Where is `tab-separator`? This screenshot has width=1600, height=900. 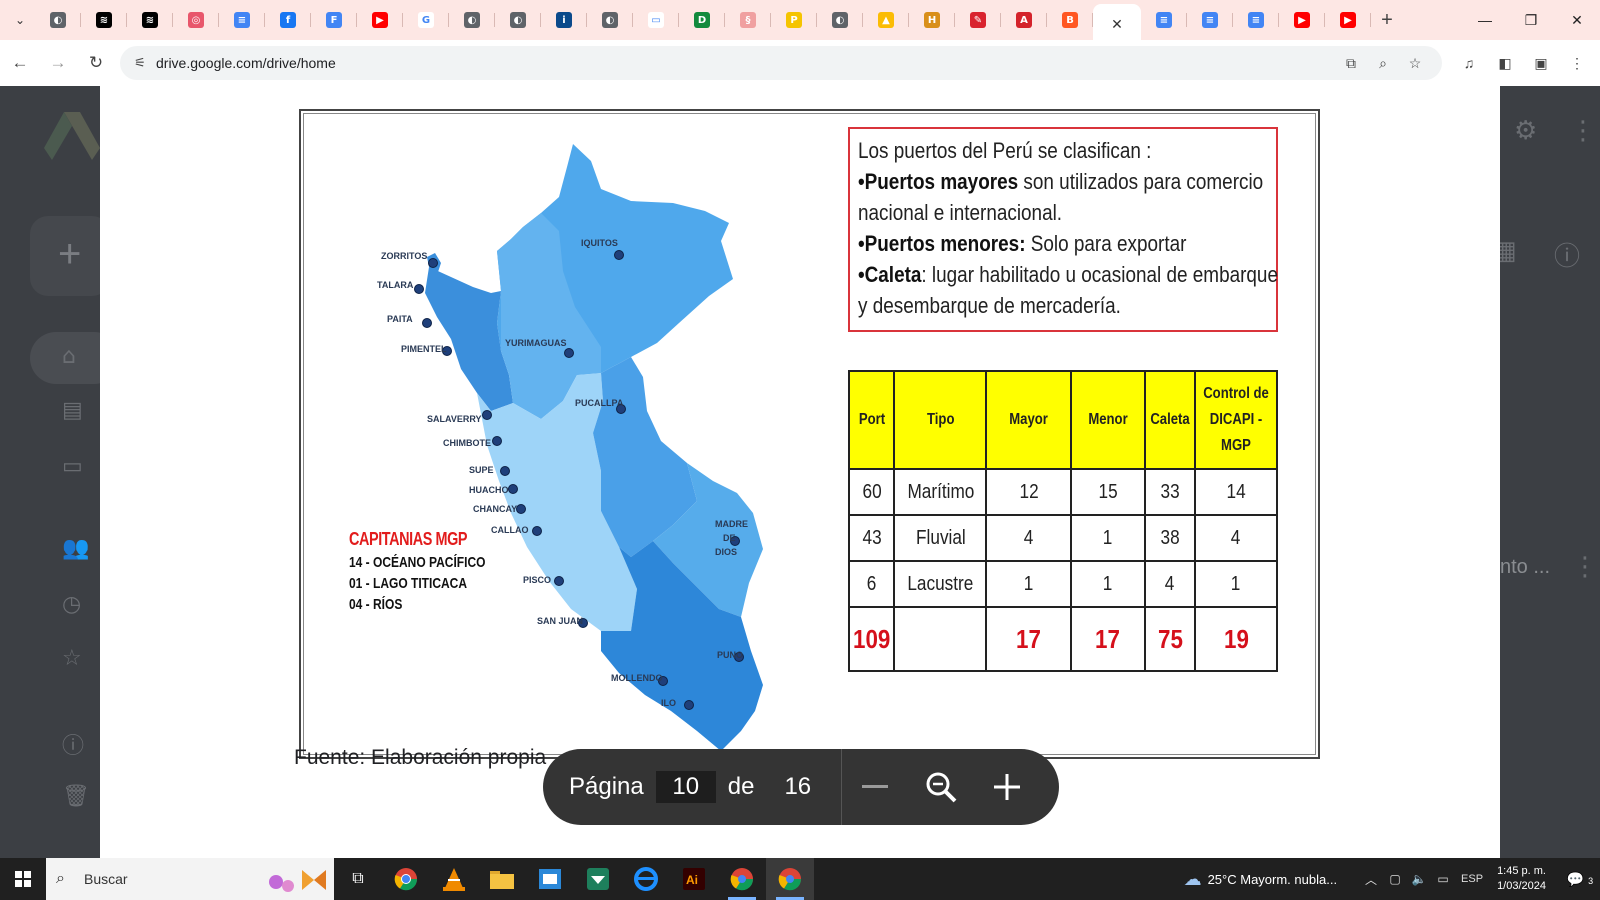
tab-separator is located at coordinates (1370, 20).